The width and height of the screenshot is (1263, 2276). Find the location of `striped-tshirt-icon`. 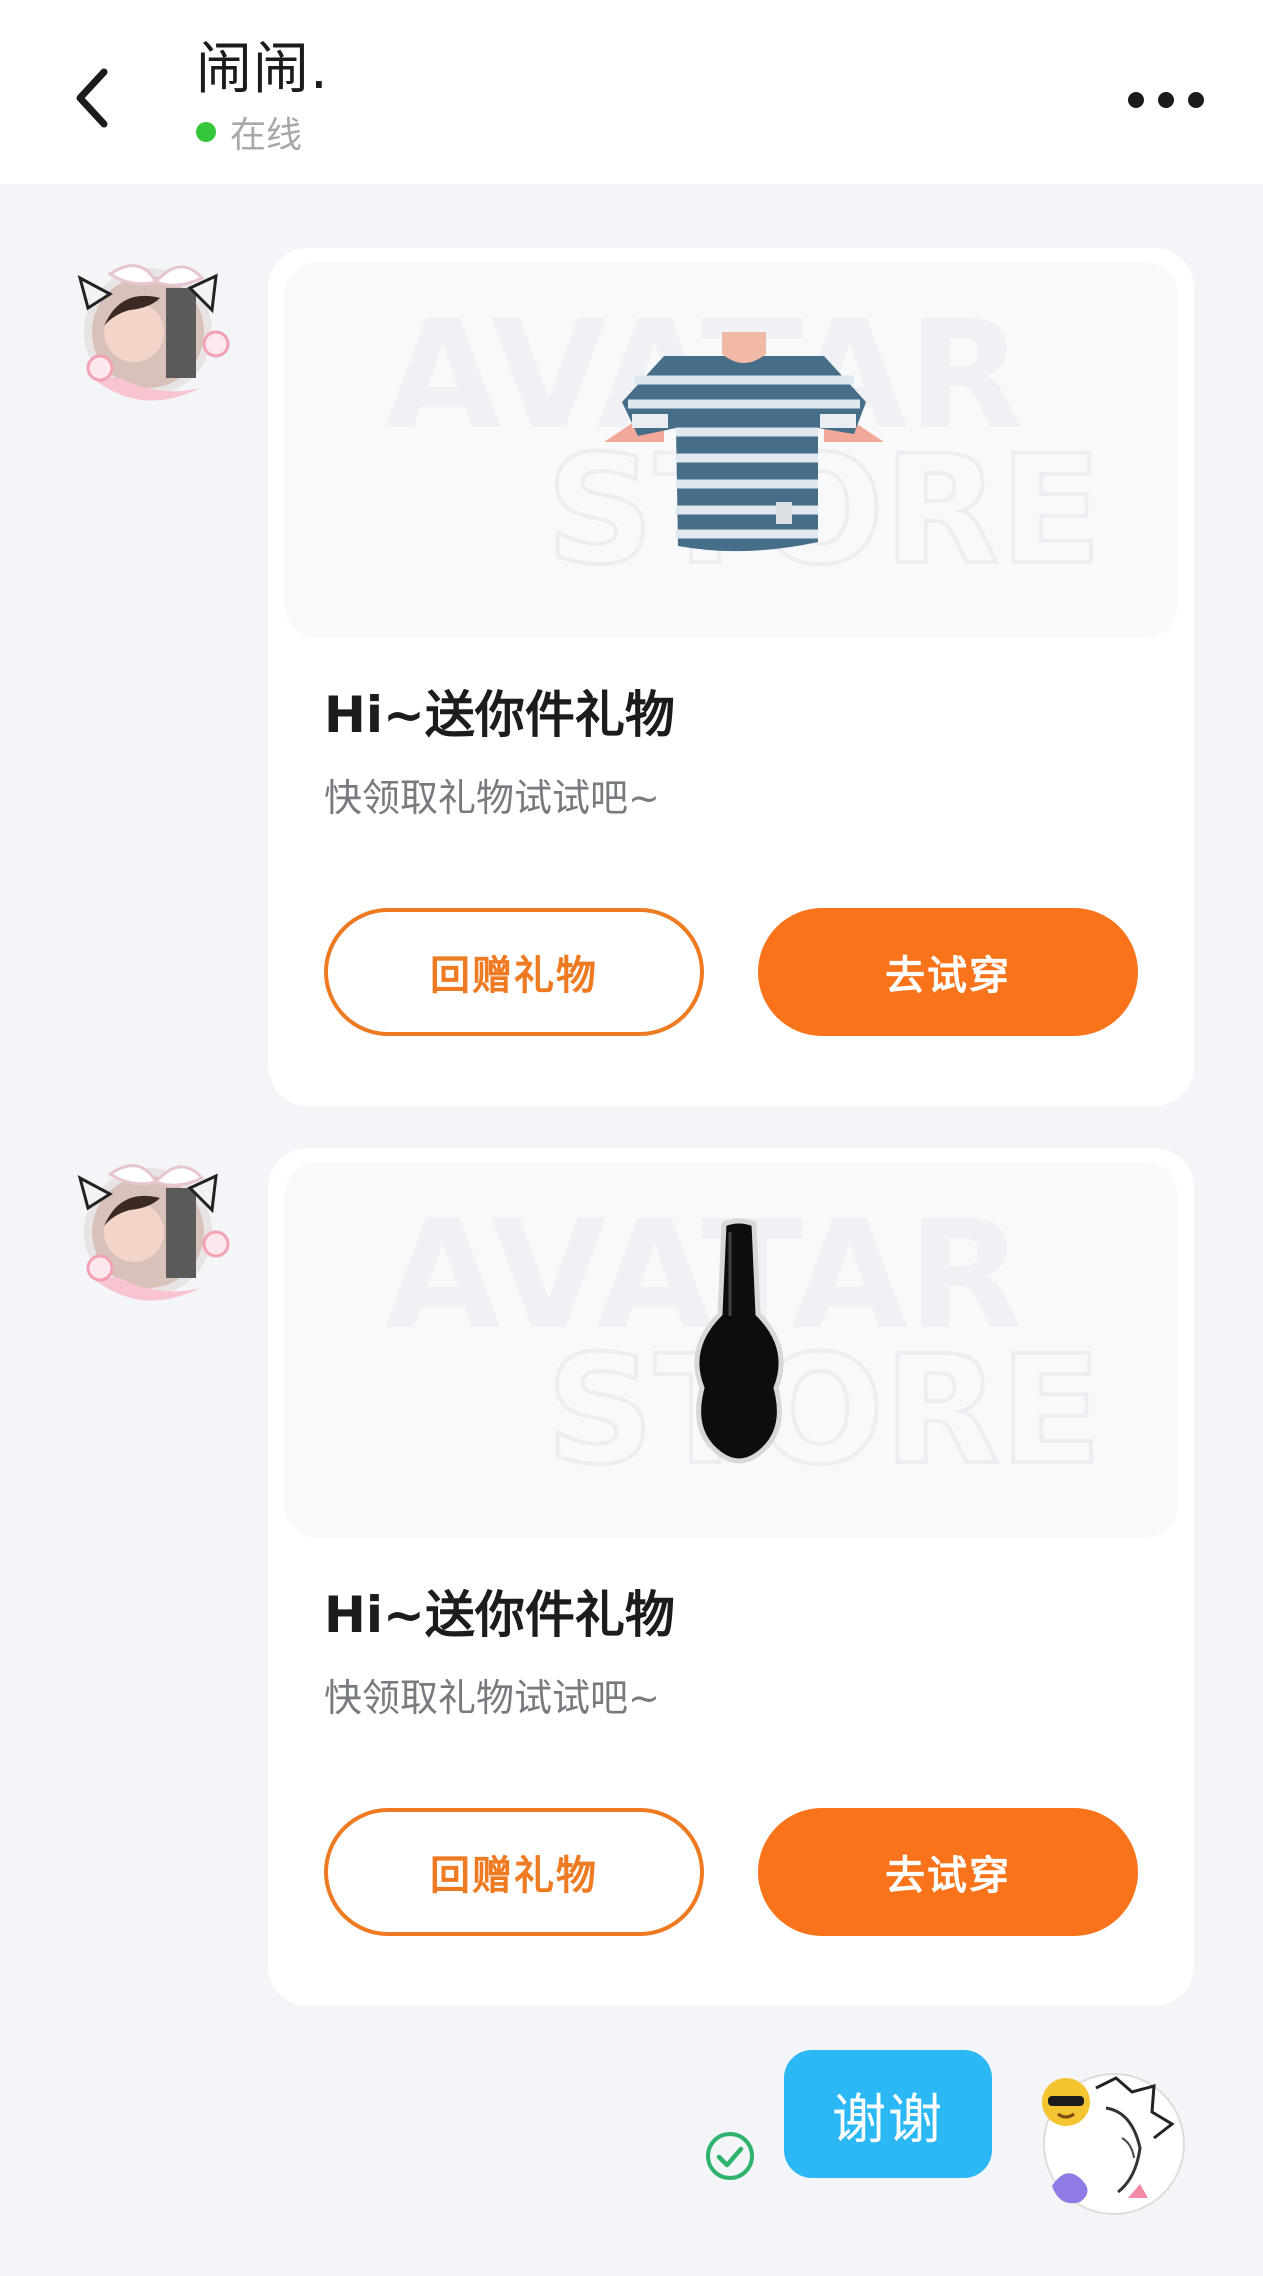

striped-tshirt-icon is located at coordinates (744, 442).